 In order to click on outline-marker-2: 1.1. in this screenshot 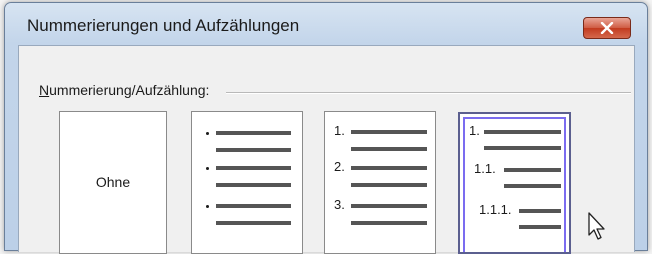, I will do `click(485, 168)`.